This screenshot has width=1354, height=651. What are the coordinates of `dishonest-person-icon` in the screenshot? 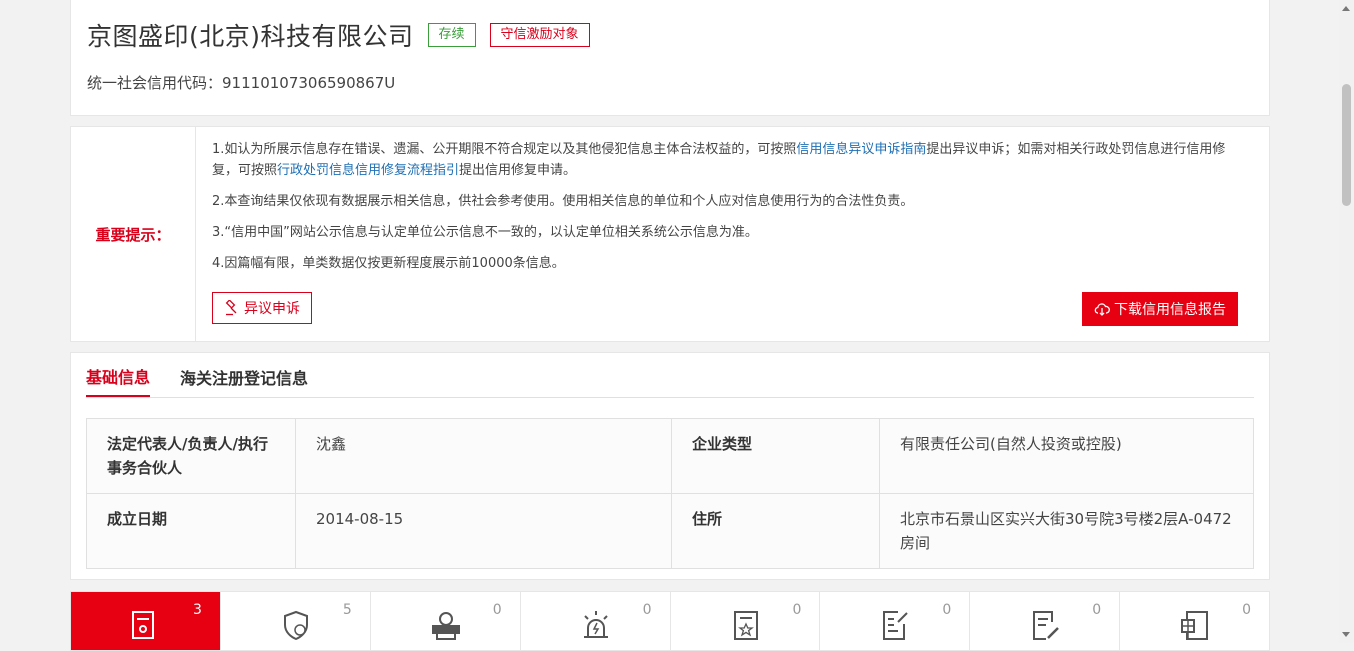 It's located at (445, 626).